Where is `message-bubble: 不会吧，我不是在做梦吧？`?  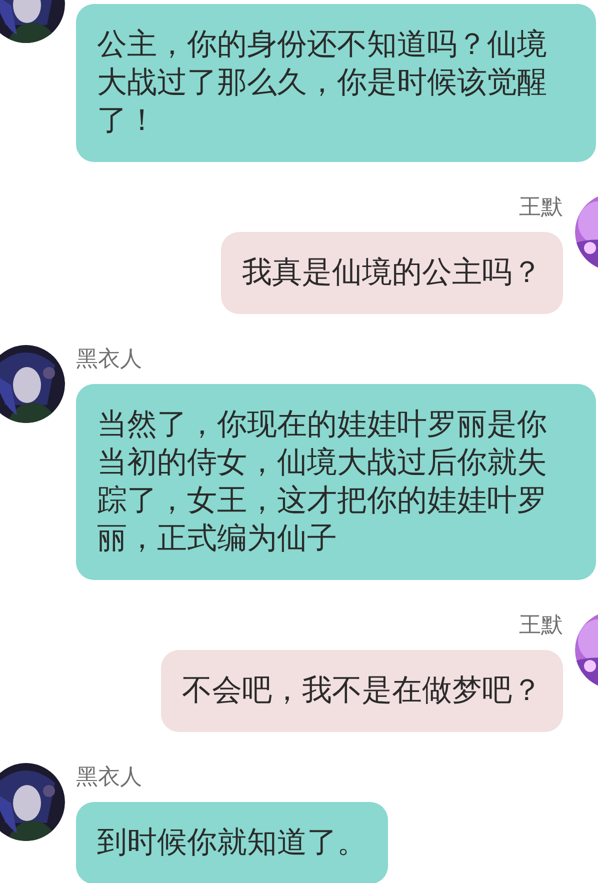
message-bubble: 不会吧，我不是在做梦吧？ is located at coordinates (362, 691).